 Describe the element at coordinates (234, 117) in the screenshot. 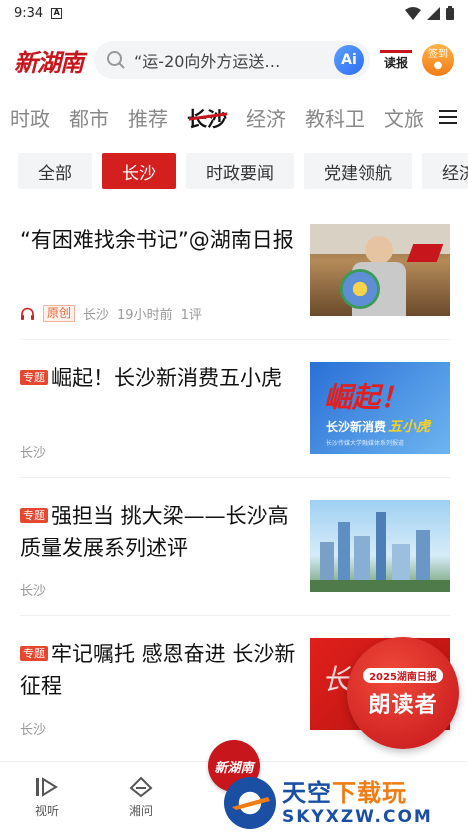

I see `channel-tabs: 时政 都市 推荐 长沙 经济 教科卫 文旅` at that location.